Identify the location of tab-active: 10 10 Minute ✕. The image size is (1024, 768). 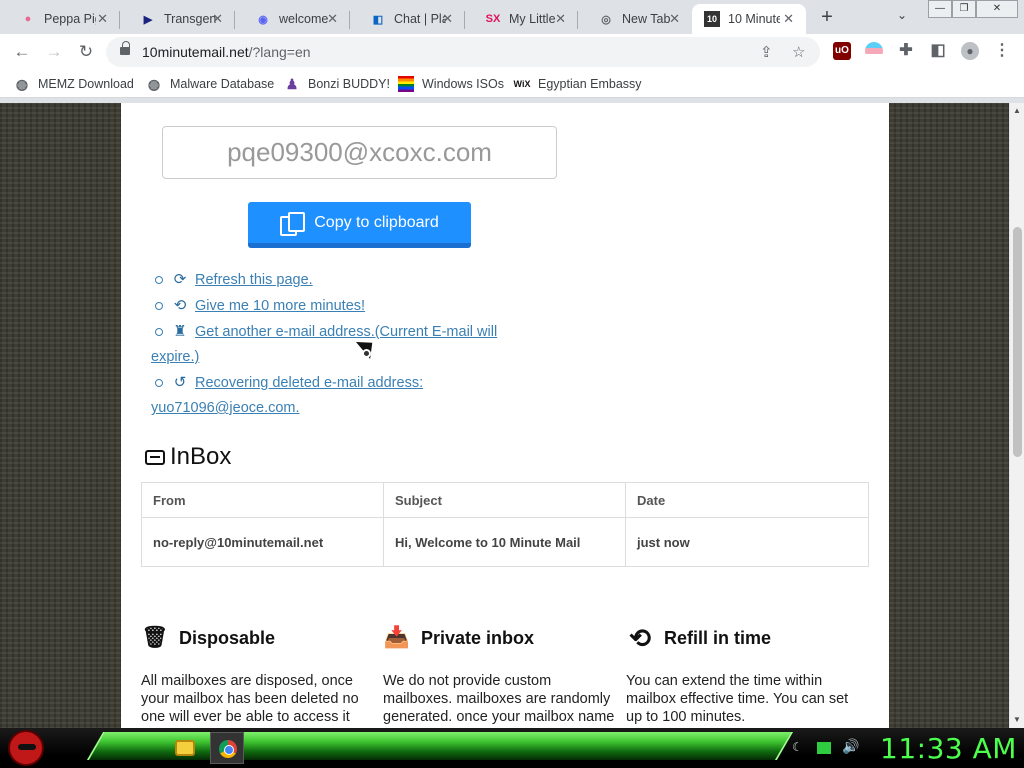
(749, 19).